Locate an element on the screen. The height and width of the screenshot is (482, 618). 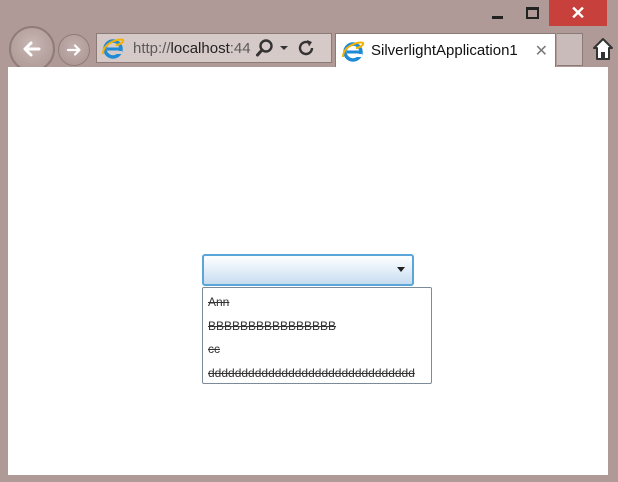
url-text: http://localhost:44 is located at coordinates (192, 48).